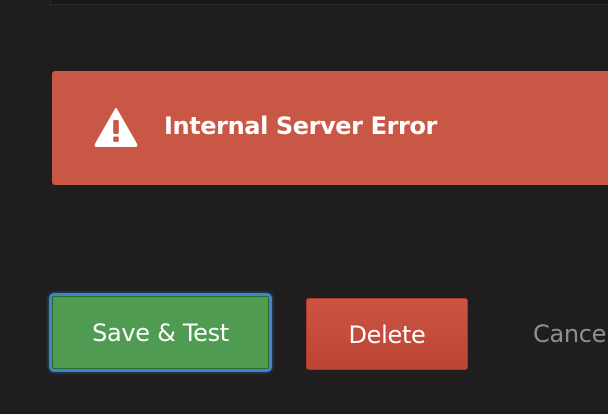  What do you see at coordinates (300, 126) in the screenshot?
I see `alert-title: Internal Server Error` at bounding box center [300, 126].